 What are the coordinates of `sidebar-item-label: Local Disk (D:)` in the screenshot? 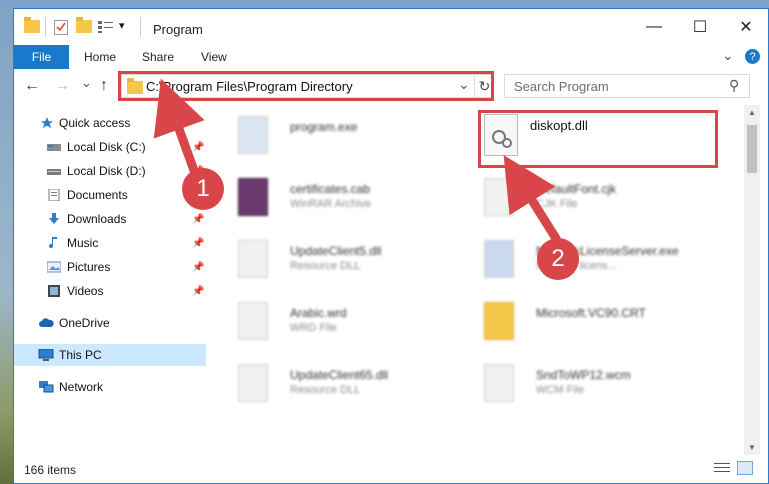 It's located at (106, 171).